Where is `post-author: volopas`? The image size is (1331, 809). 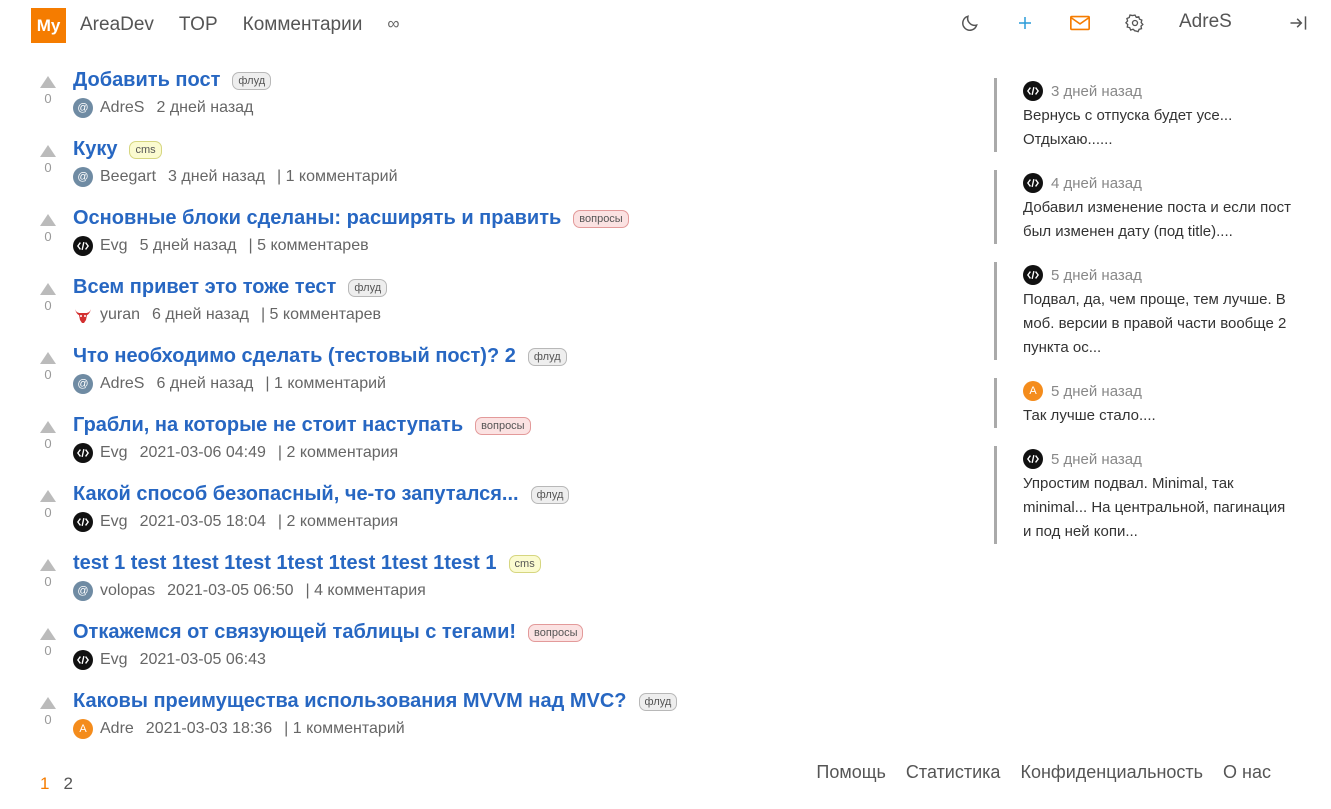 post-author: volopas is located at coordinates (127, 591).